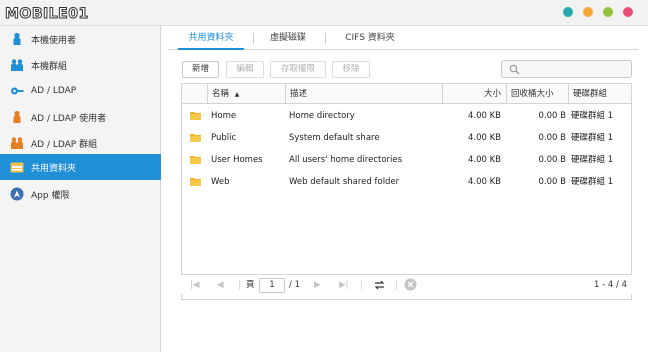 This screenshot has height=352, width=648. I want to click on row-description: All users' home directories, so click(346, 160).